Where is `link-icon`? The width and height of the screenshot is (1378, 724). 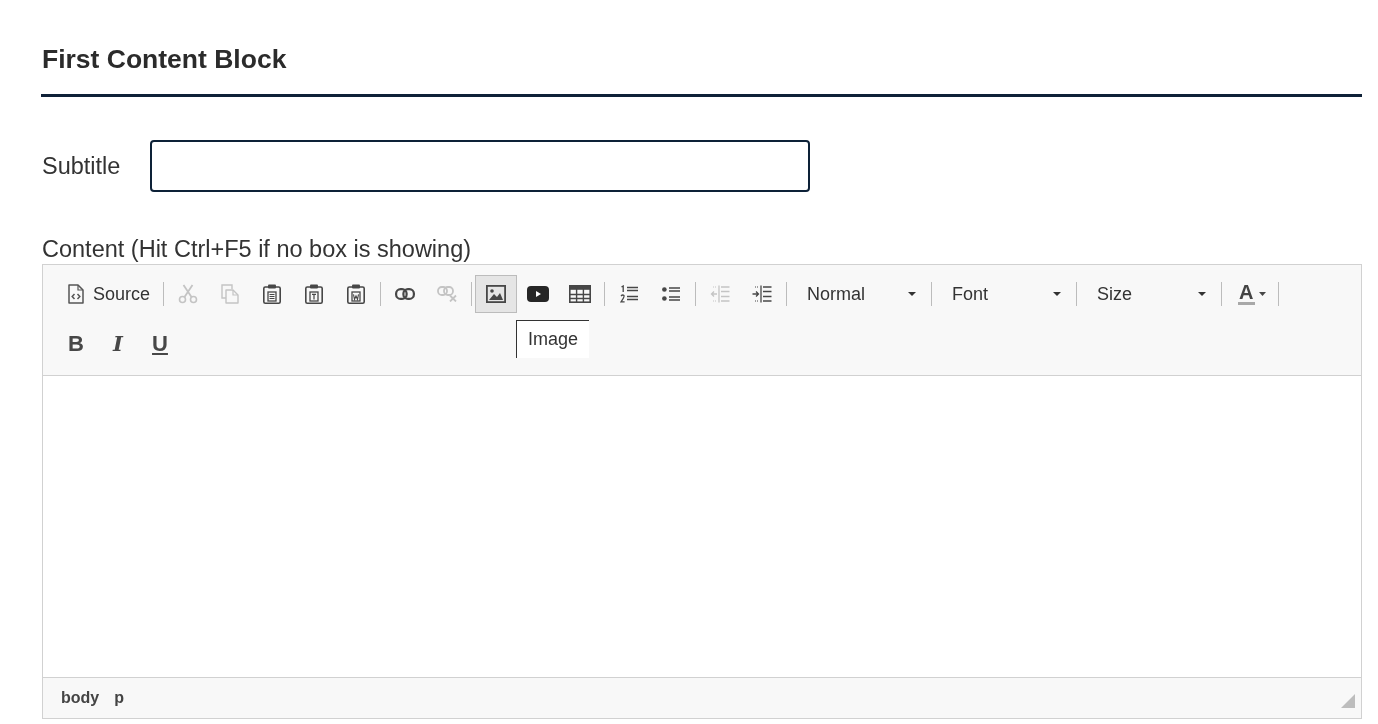
link-icon is located at coordinates (405, 294).